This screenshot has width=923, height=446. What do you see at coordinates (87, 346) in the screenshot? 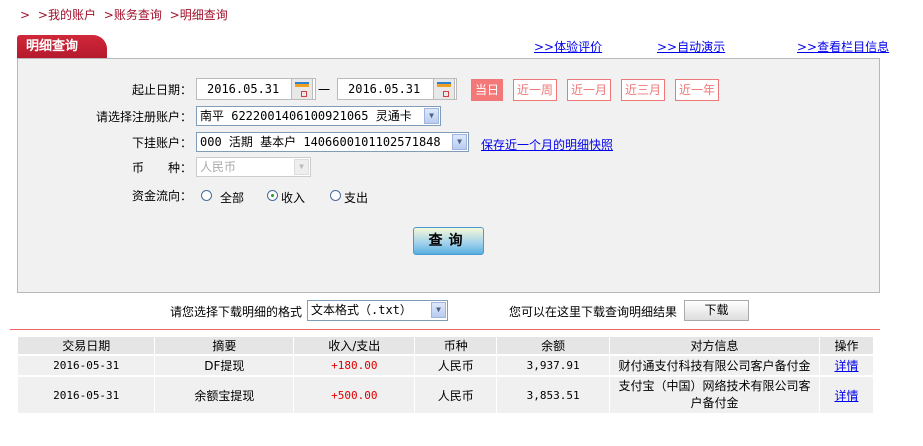
I see `col-date: 交易日期` at bounding box center [87, 346].